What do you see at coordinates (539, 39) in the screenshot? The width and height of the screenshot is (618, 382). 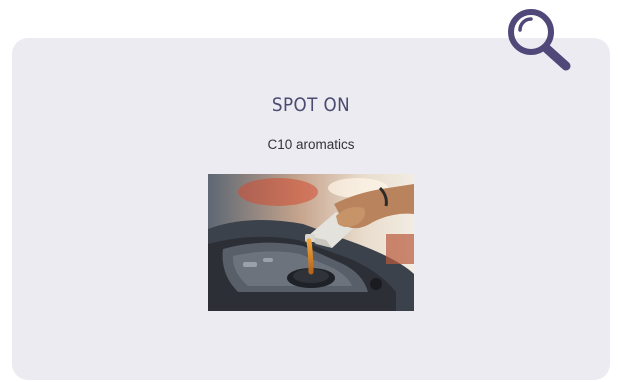 I see `search-icon` at bounding box center [539, 39].